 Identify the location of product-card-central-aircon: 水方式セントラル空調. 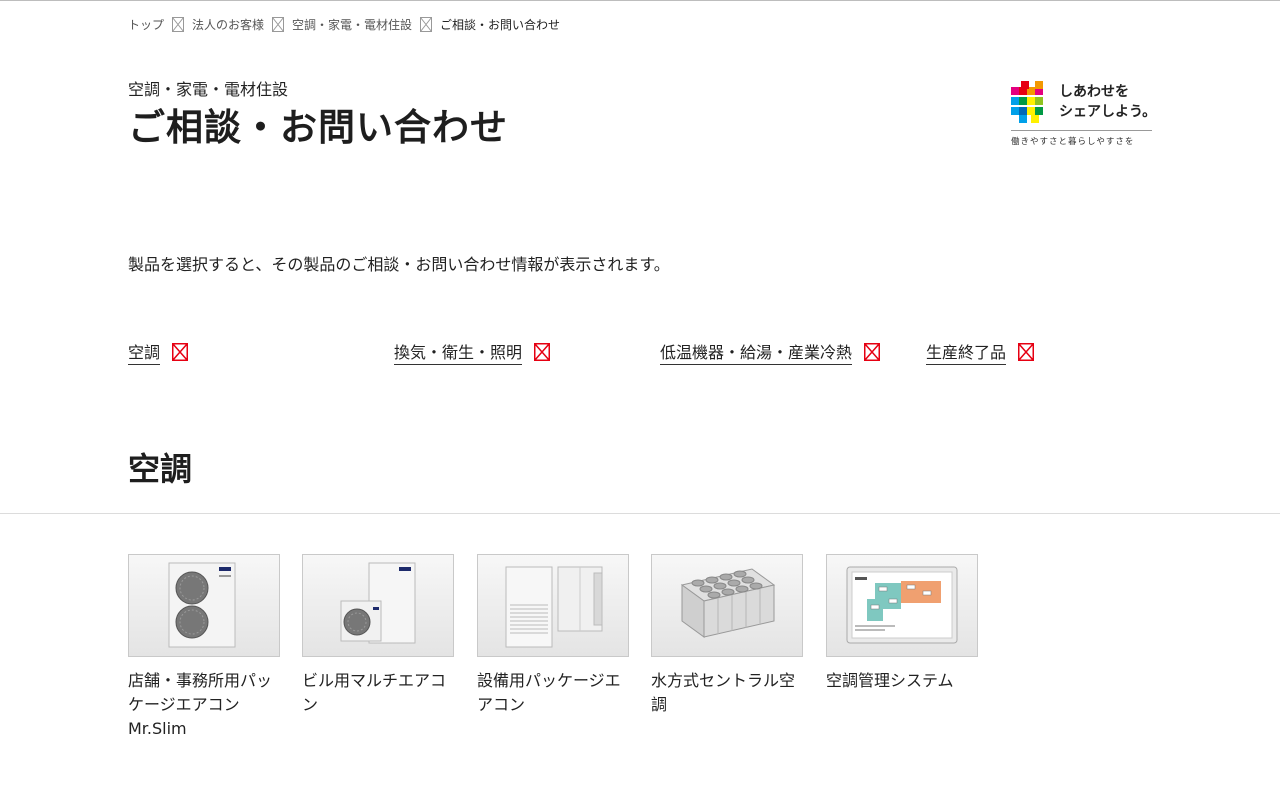
(727, 635).